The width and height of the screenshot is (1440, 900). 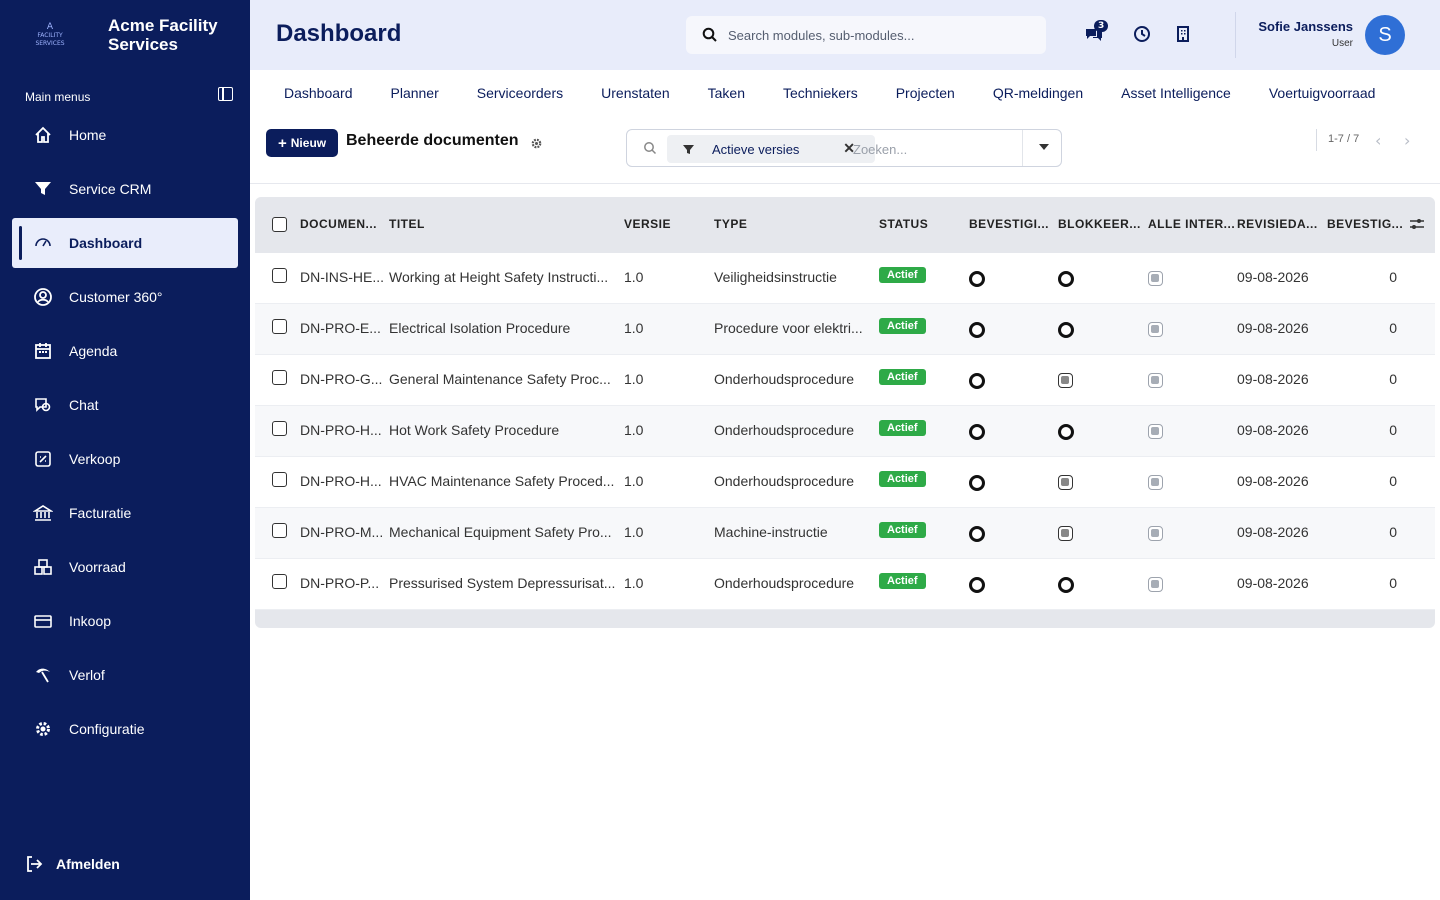 I want to click on sidebar-item-configuratie: Configuratie, so click(x=125, y=729).